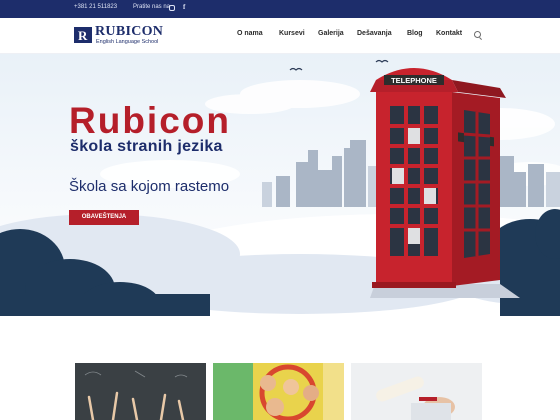  I want to click on logo-subtitle: English Language School, so click(127, 42).